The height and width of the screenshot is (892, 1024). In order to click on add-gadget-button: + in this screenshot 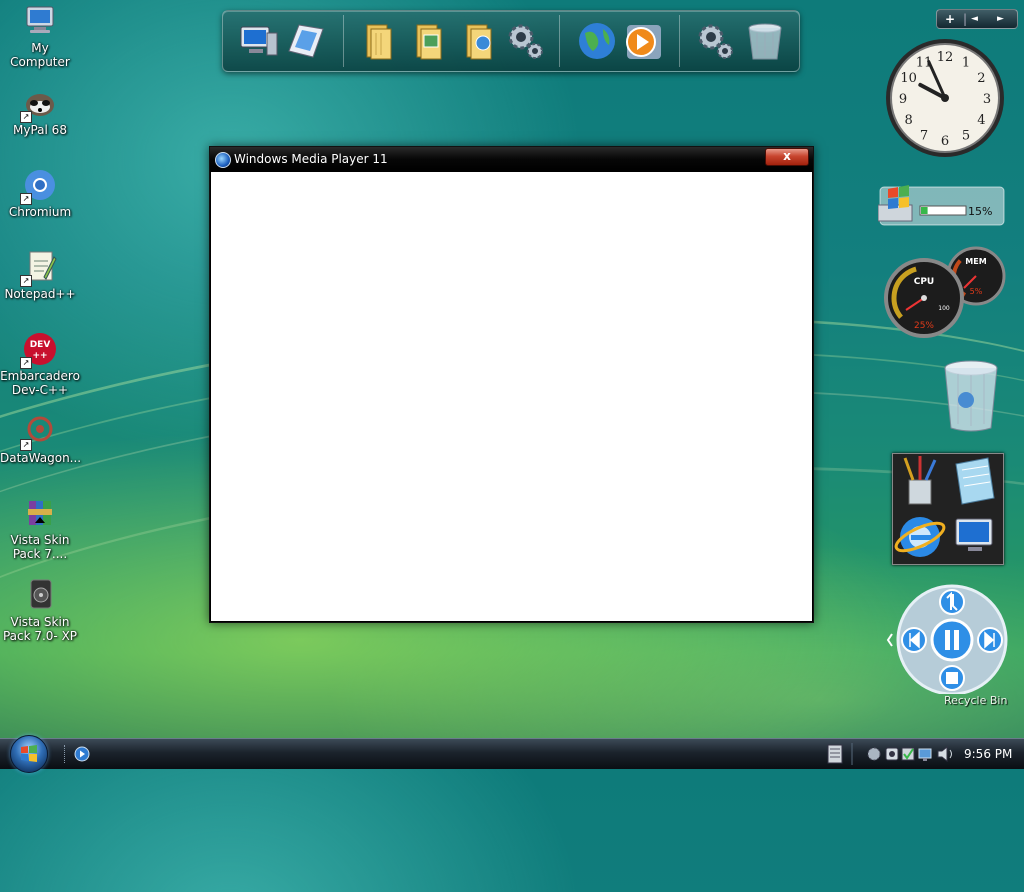, I will do `click(950, 19)`.